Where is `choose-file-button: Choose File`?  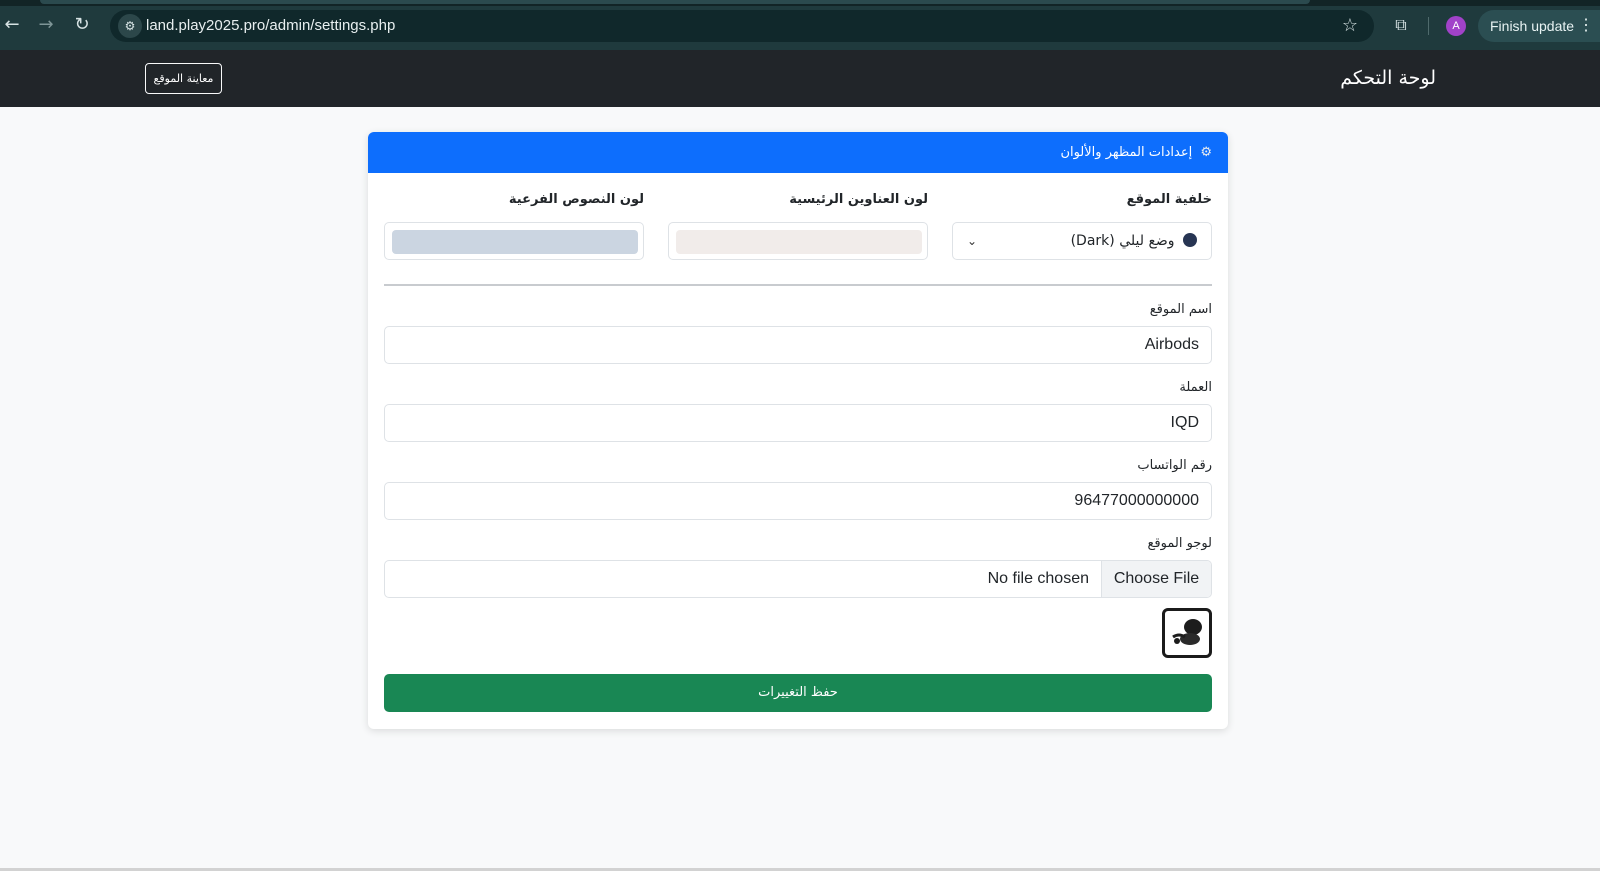
choose-file-button: Choose File is located at coordinates (1156, 579).